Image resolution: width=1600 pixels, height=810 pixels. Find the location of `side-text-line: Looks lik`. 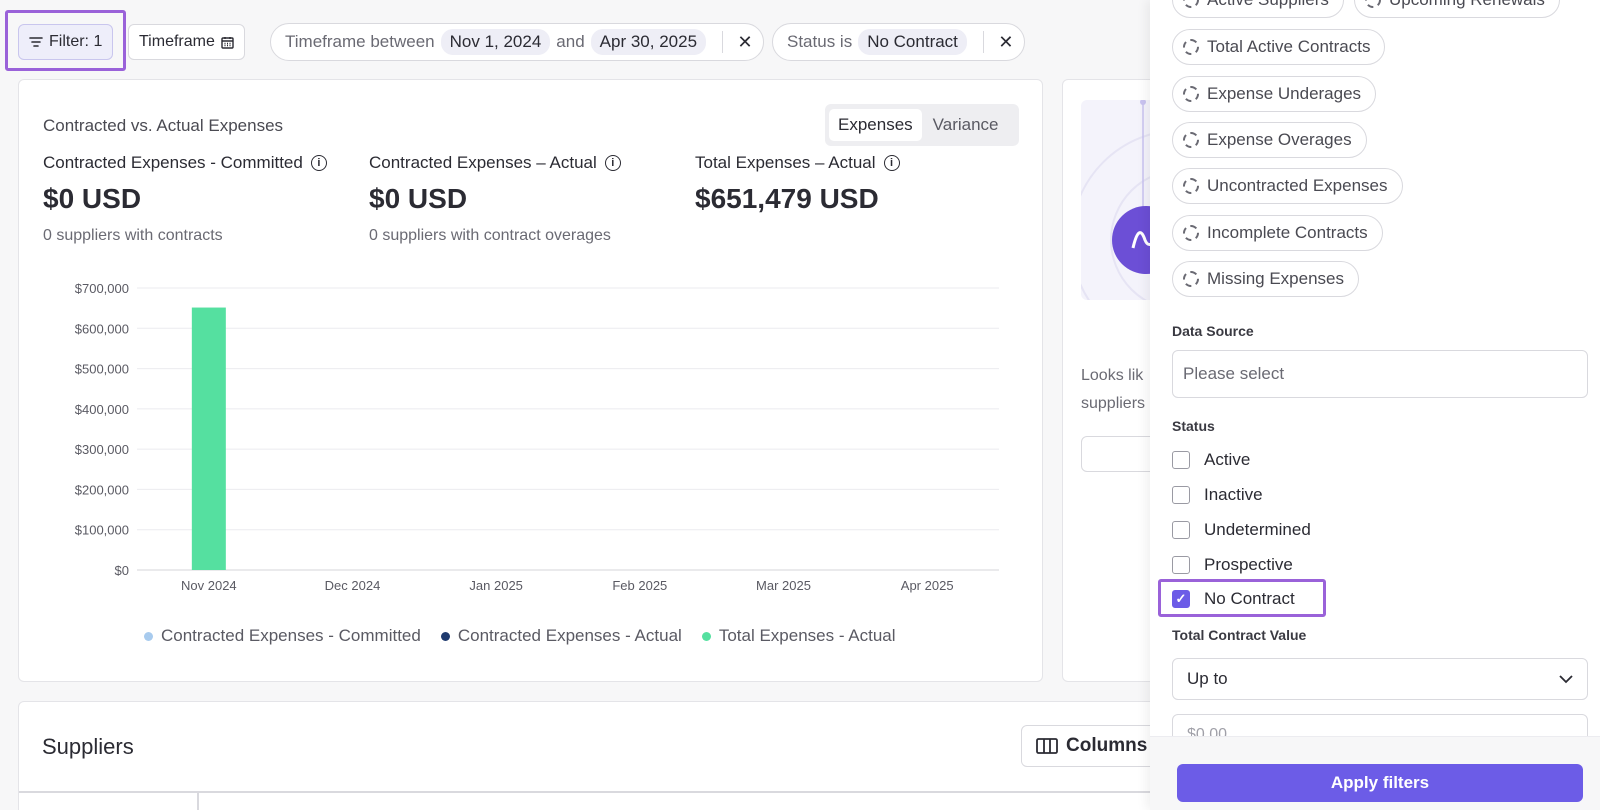

side-text-line: Looks lik is located at coordinates (1112, 375).